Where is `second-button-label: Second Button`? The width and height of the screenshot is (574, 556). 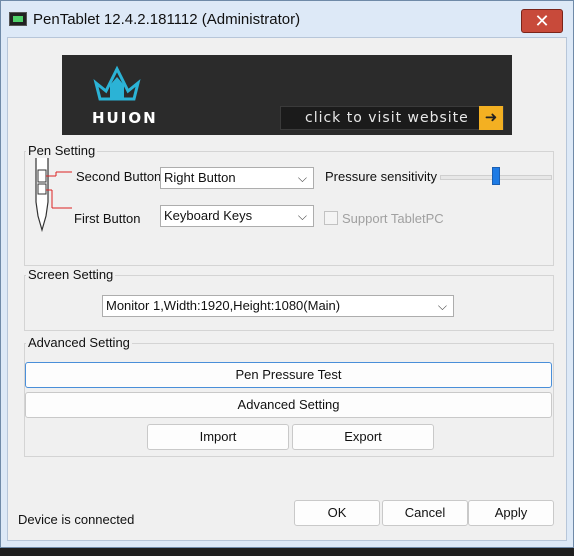 second-button-label: Second Button is located at coordinates (119, 176).